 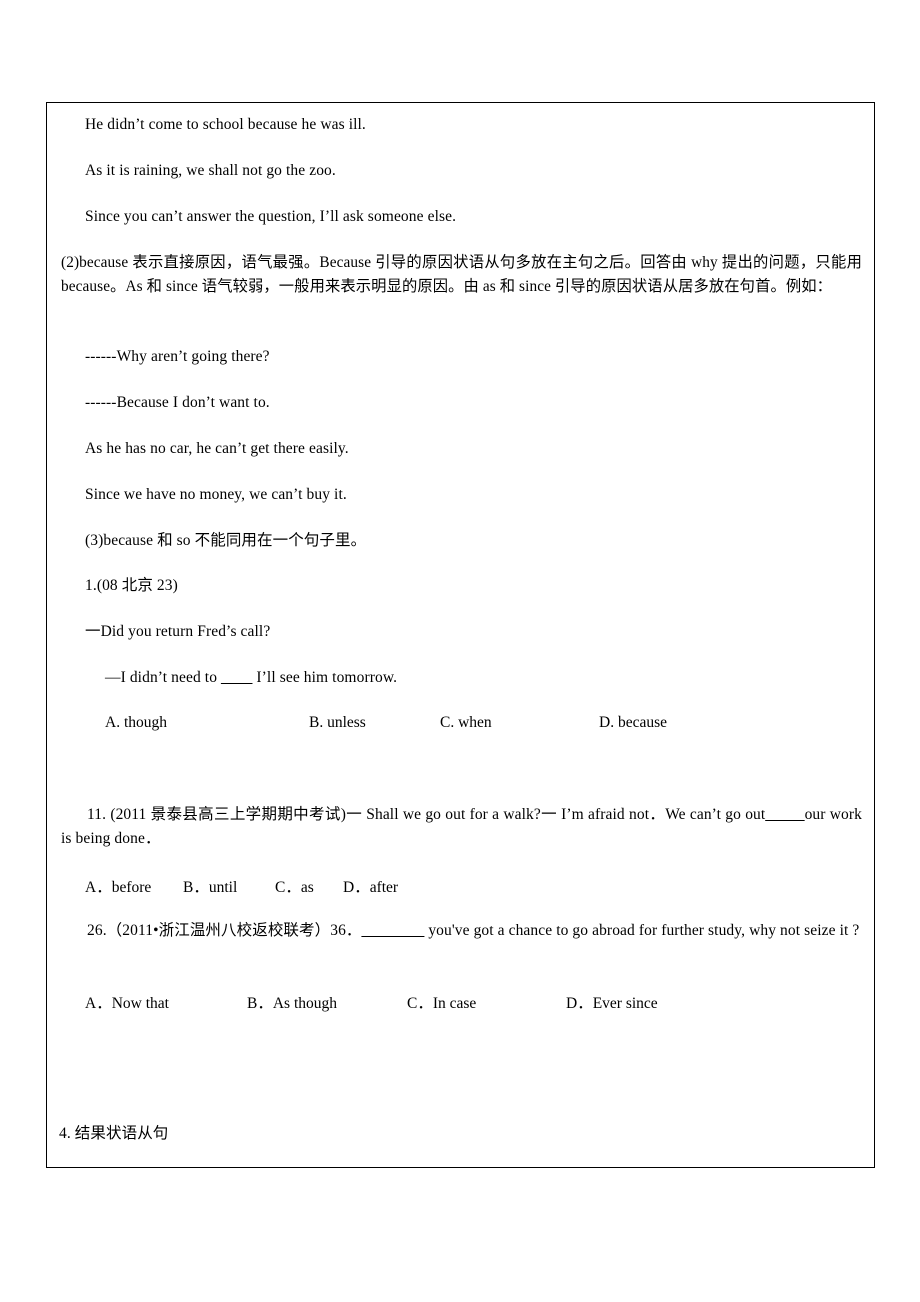 What do you see at coordinates (441, 1002) in the screenshot?
I see `question-26-option-c: C．In case` at bounding box center [441, 1002].